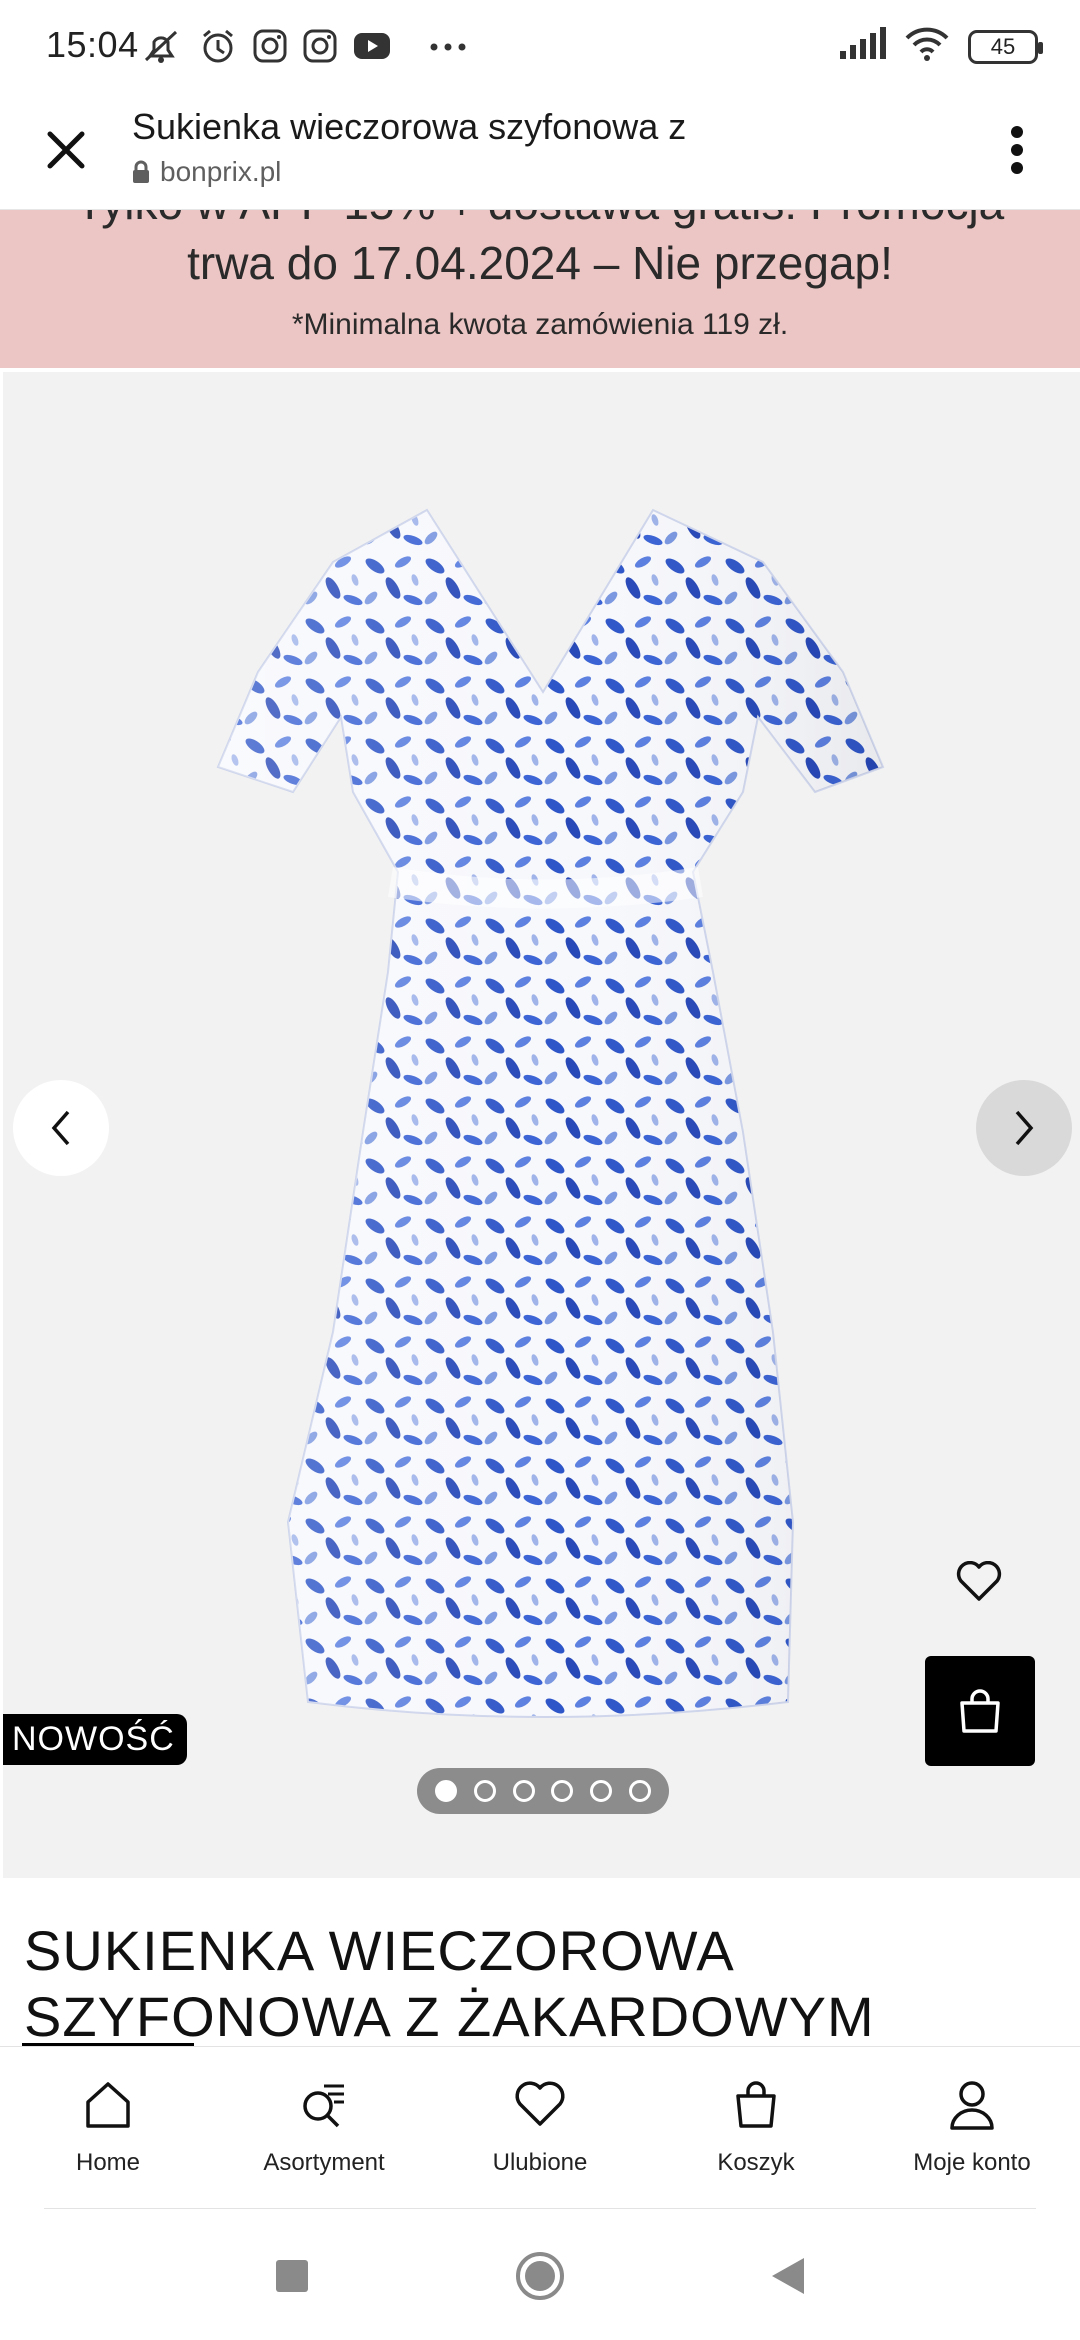 This screenshot has width=1080, height=2340. What do you see at coordinates (862, 46) in the screenshot?
I see `signal-icon` at bounding box center [862, 46].